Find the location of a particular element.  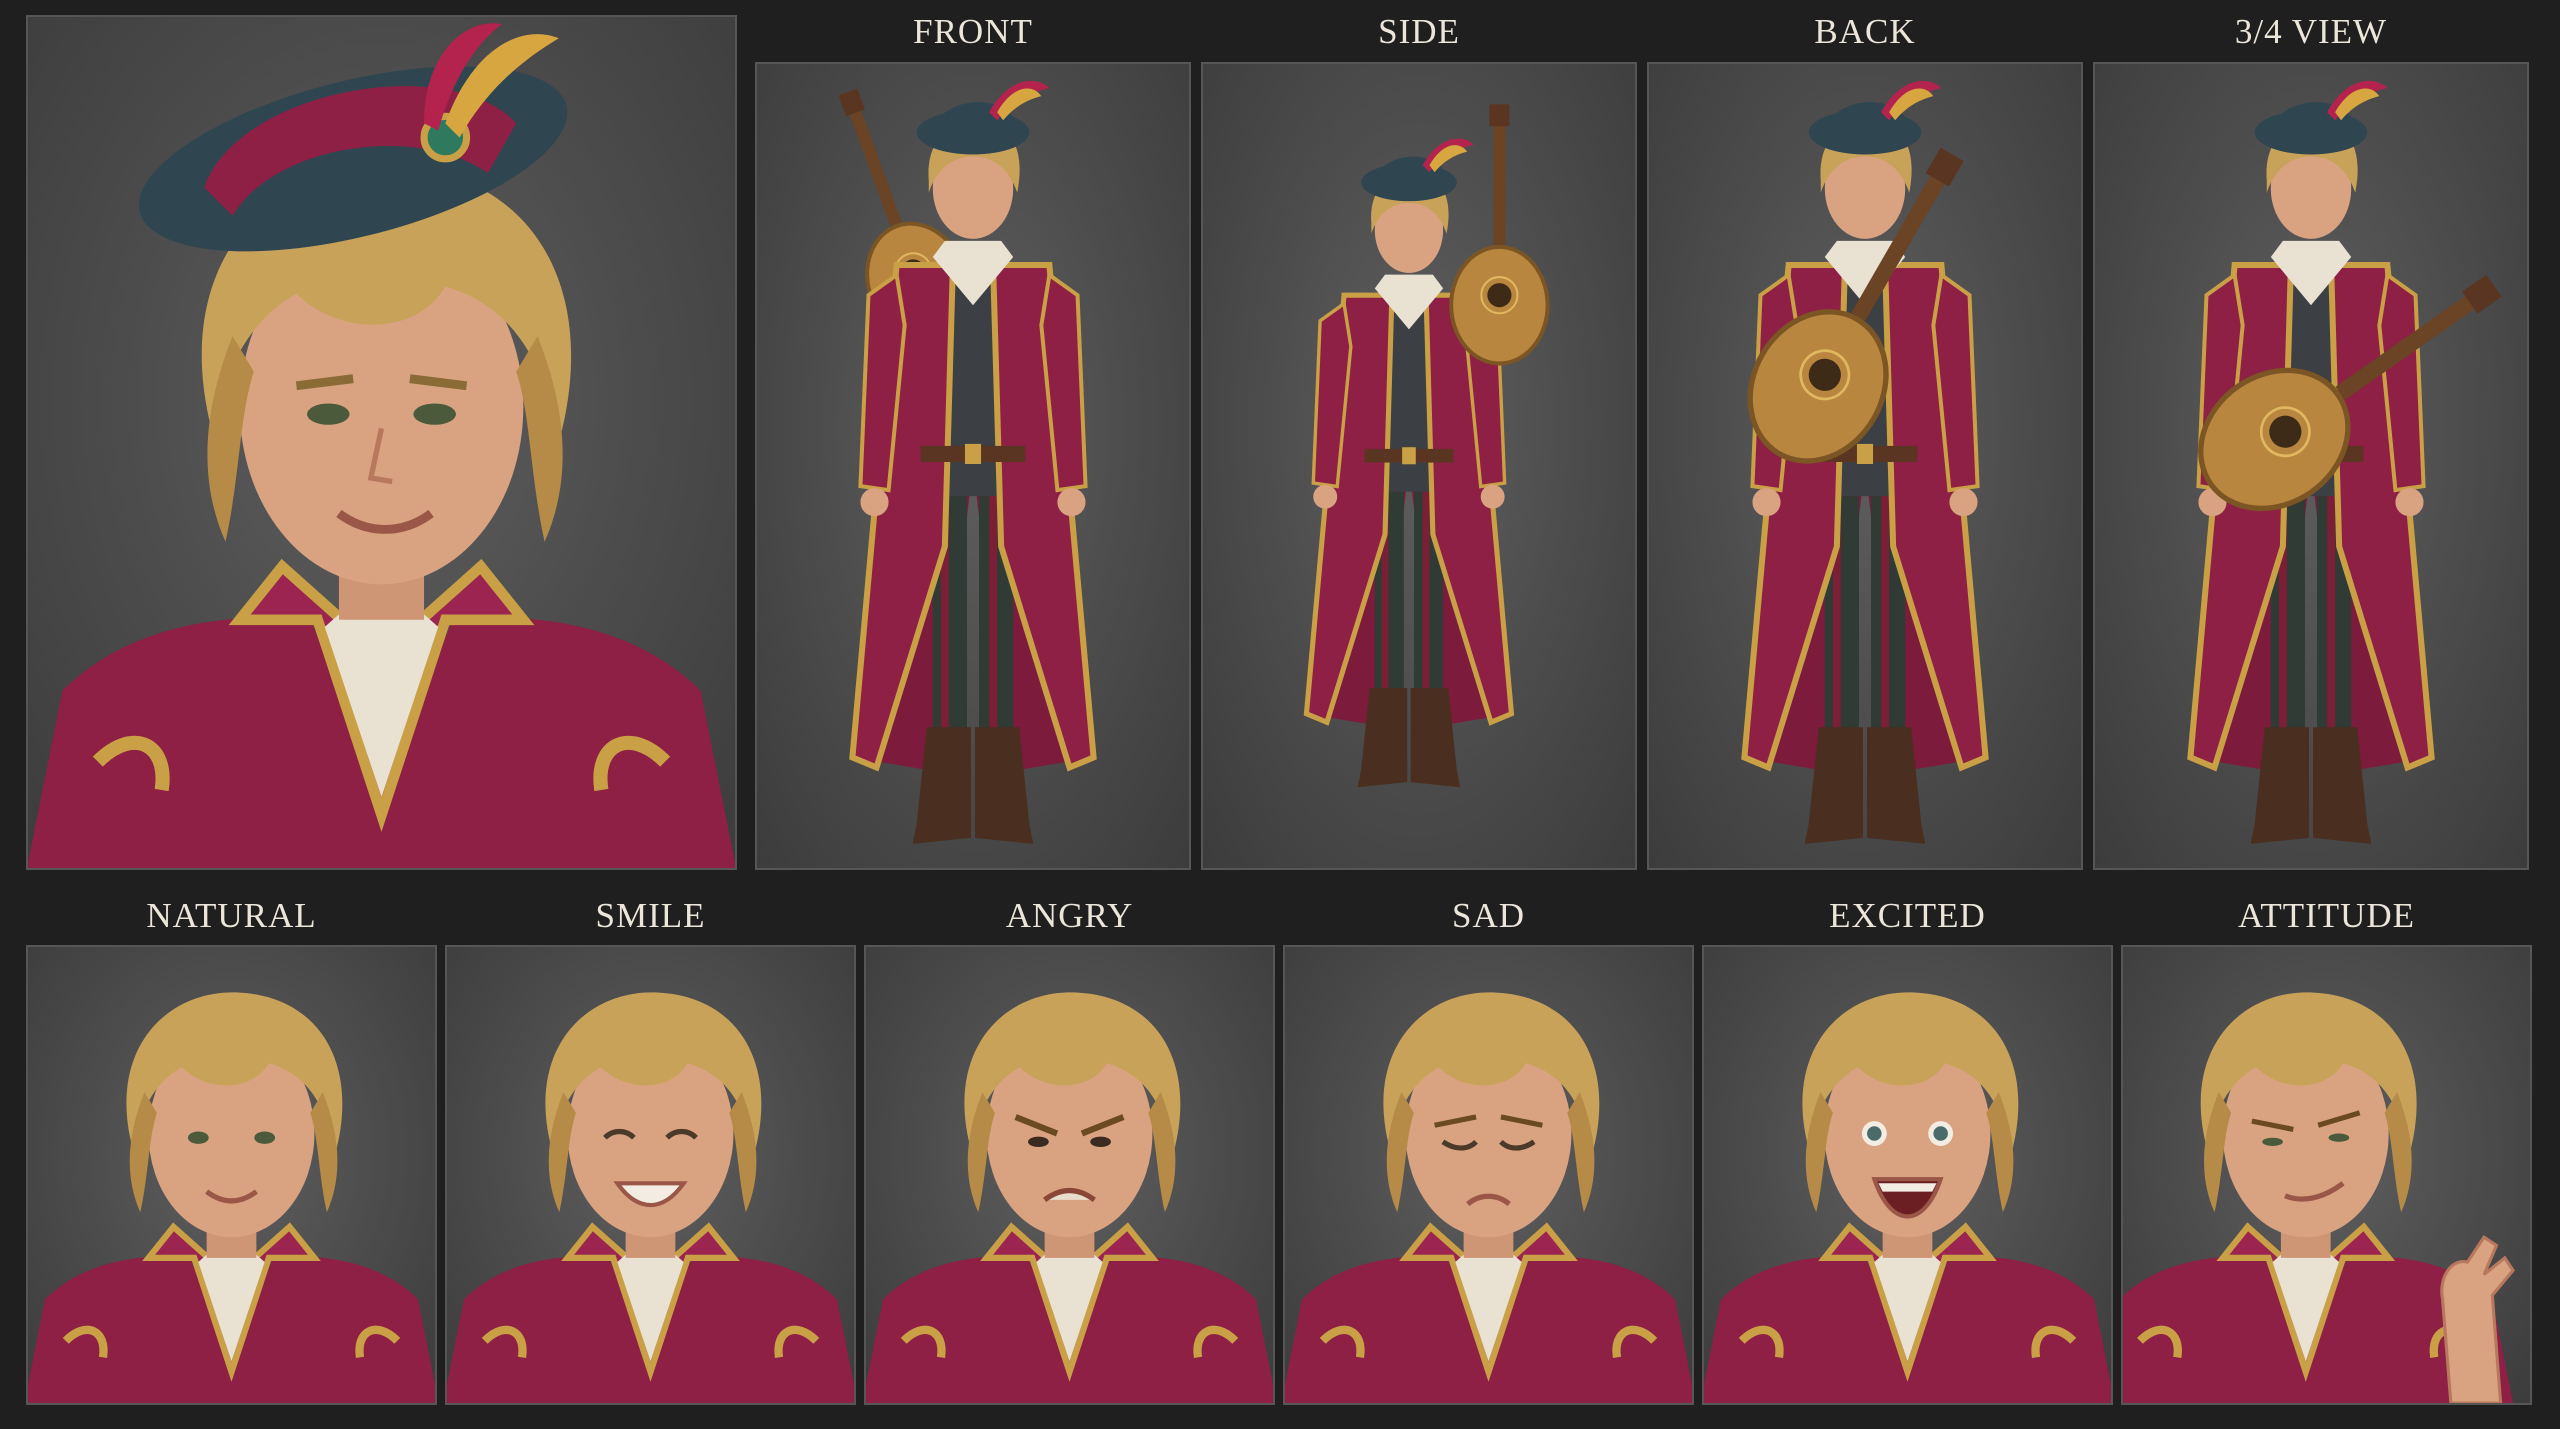

view-label-back: BACK is located at coordinates (1865, 31).